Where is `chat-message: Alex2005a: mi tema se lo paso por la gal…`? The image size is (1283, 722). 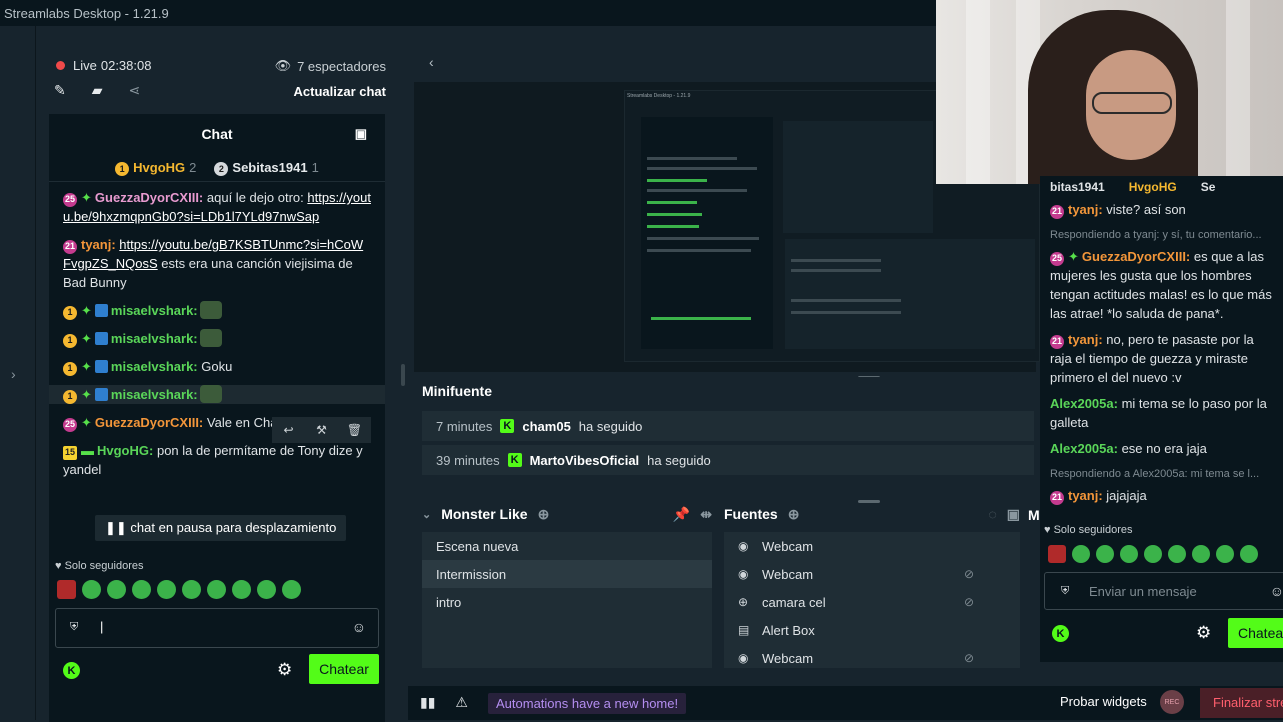 chat-message: Alex2005a: mi tema se lo paso por la gal… is located at coordinates (1158, 413).